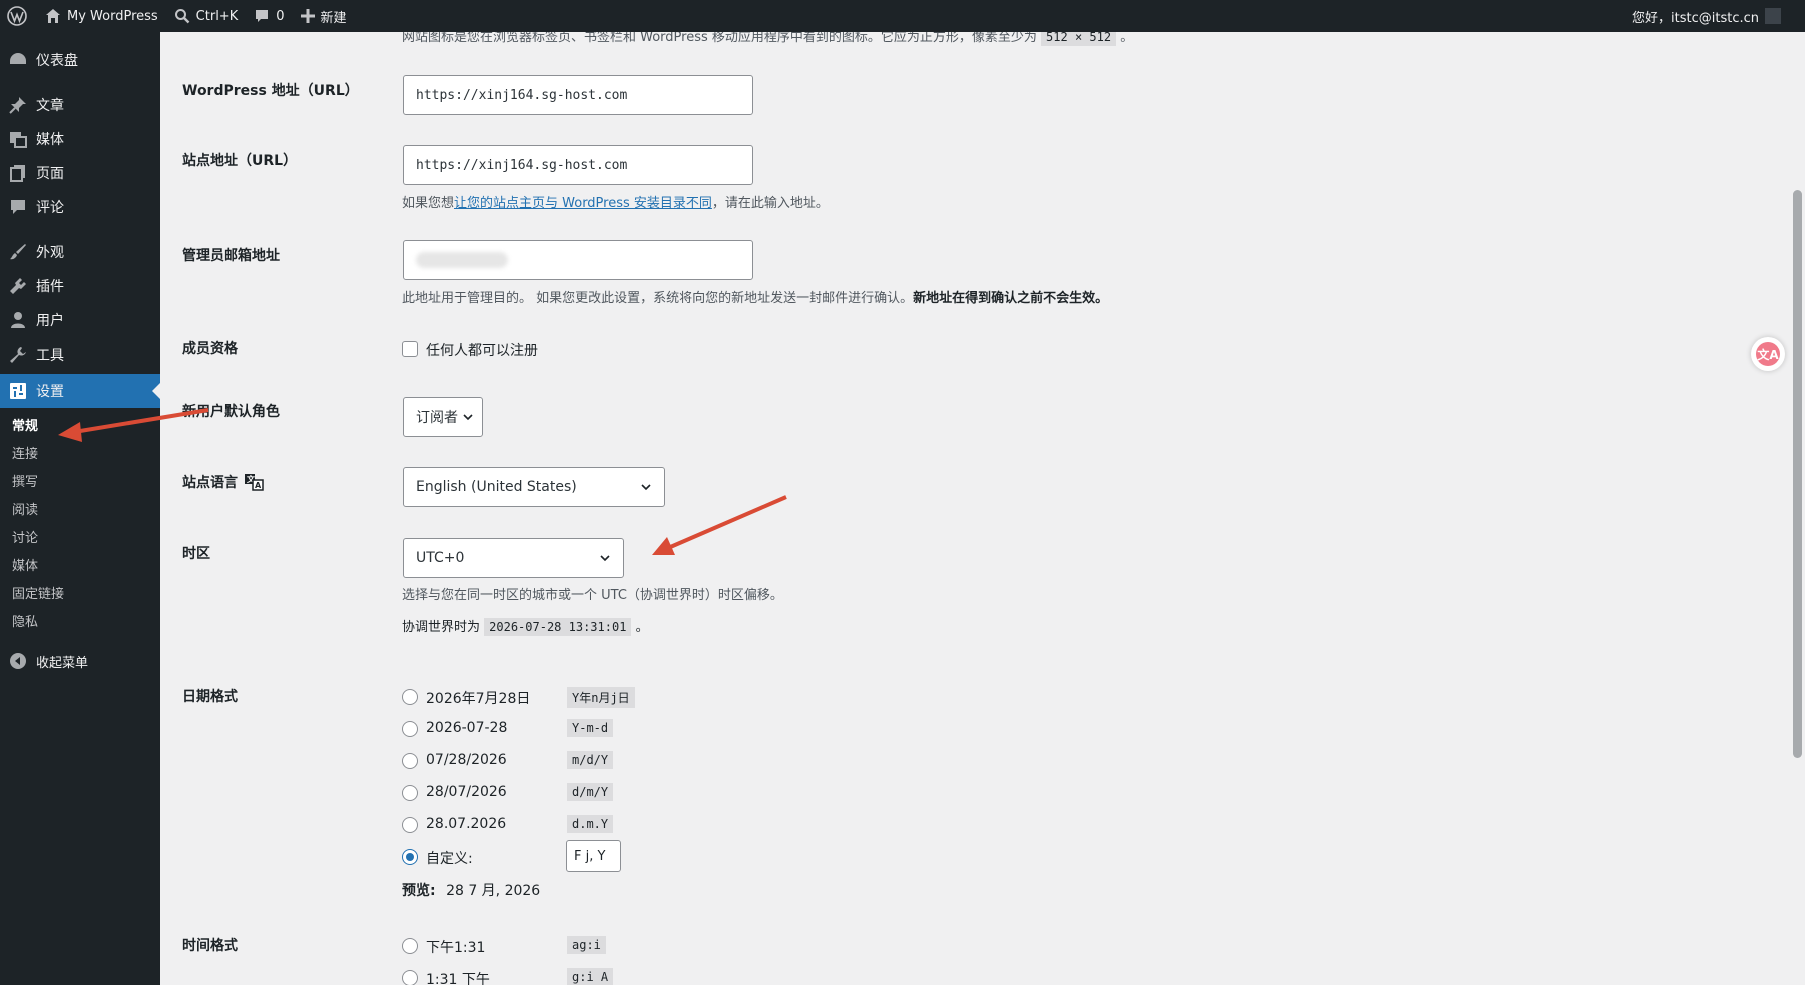 The image size is (1805, 985). What do you see at coordinates (18, 207) in the screenshot?
I see `comment-icon` at bounding box center [18, 207].